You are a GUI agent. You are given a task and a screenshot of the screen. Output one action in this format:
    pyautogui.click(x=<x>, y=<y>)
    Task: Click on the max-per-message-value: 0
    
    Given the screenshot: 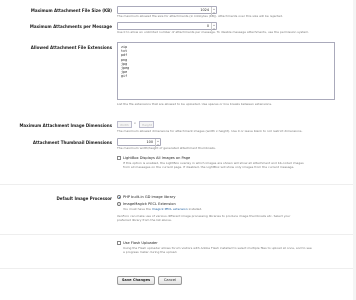 What is the action you would take?
    pyautogui.click(x=207, y=26)
    